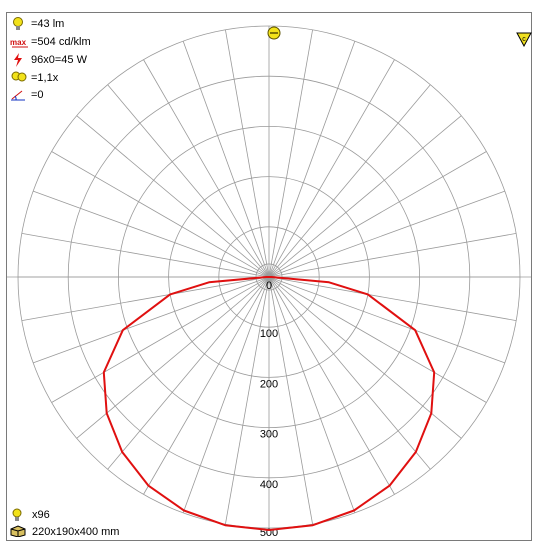  Describe the element at coordinates (61, 42) in the screenshot. I see `max-intensity-text: =504 cd/klm` at that location.